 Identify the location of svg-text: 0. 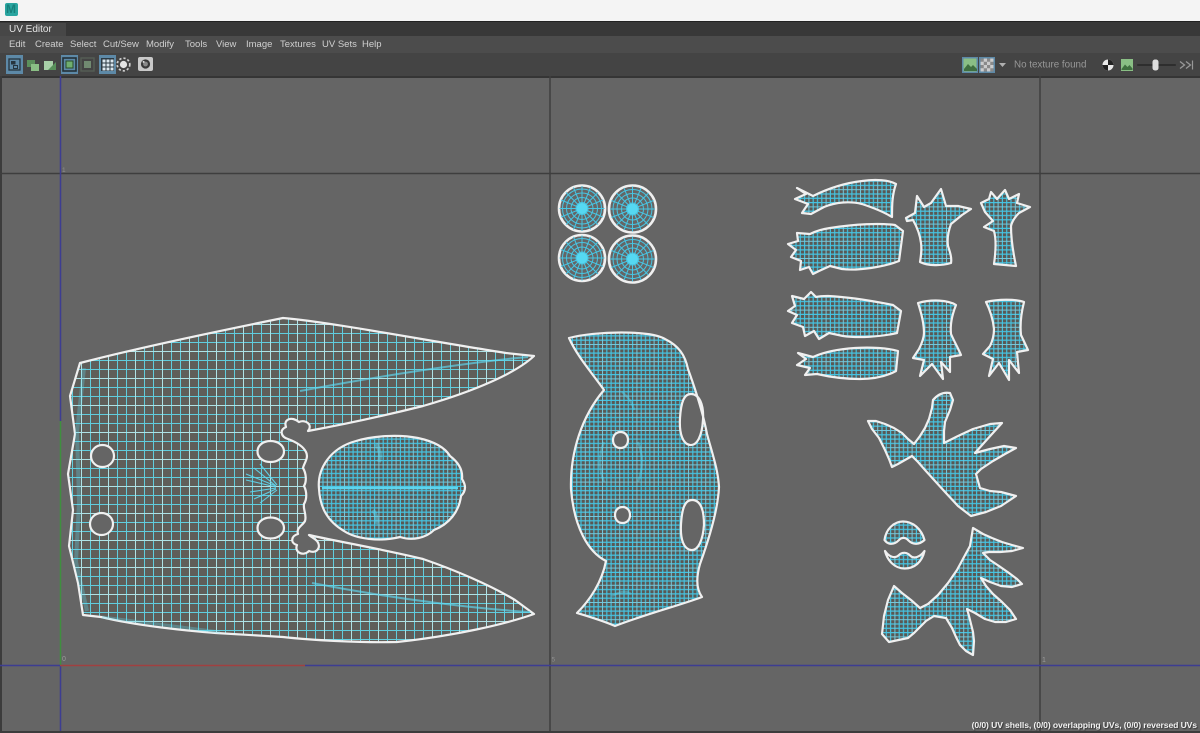
(64, 659).